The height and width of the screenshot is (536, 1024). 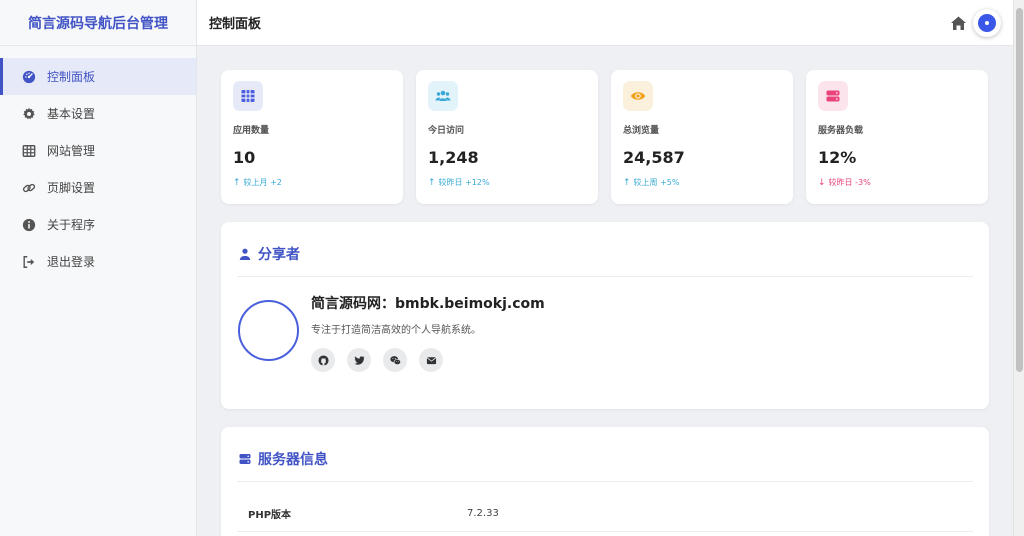 What do you see at coordinates (641, 131) in the screenshot?
I see `stat-label: 总浏览量` at bounding box center [641, 131].